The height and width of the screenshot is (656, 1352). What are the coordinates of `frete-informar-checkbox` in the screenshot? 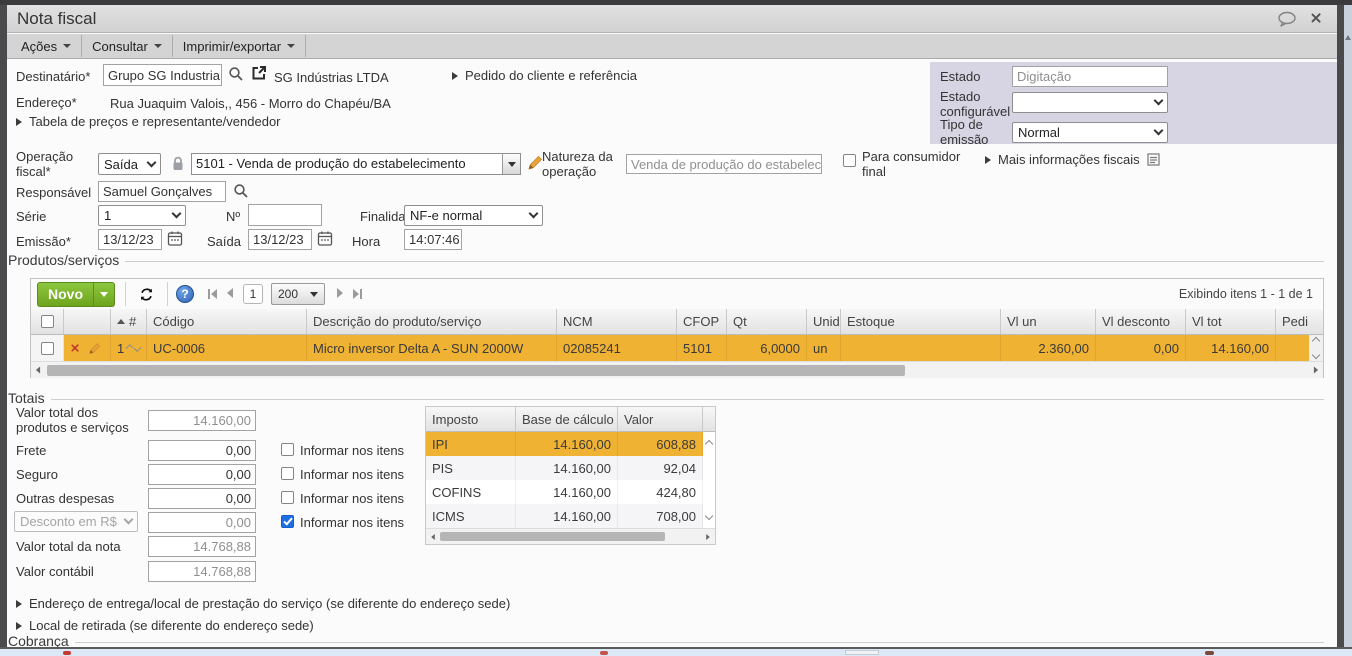 It's located at (287, 449).